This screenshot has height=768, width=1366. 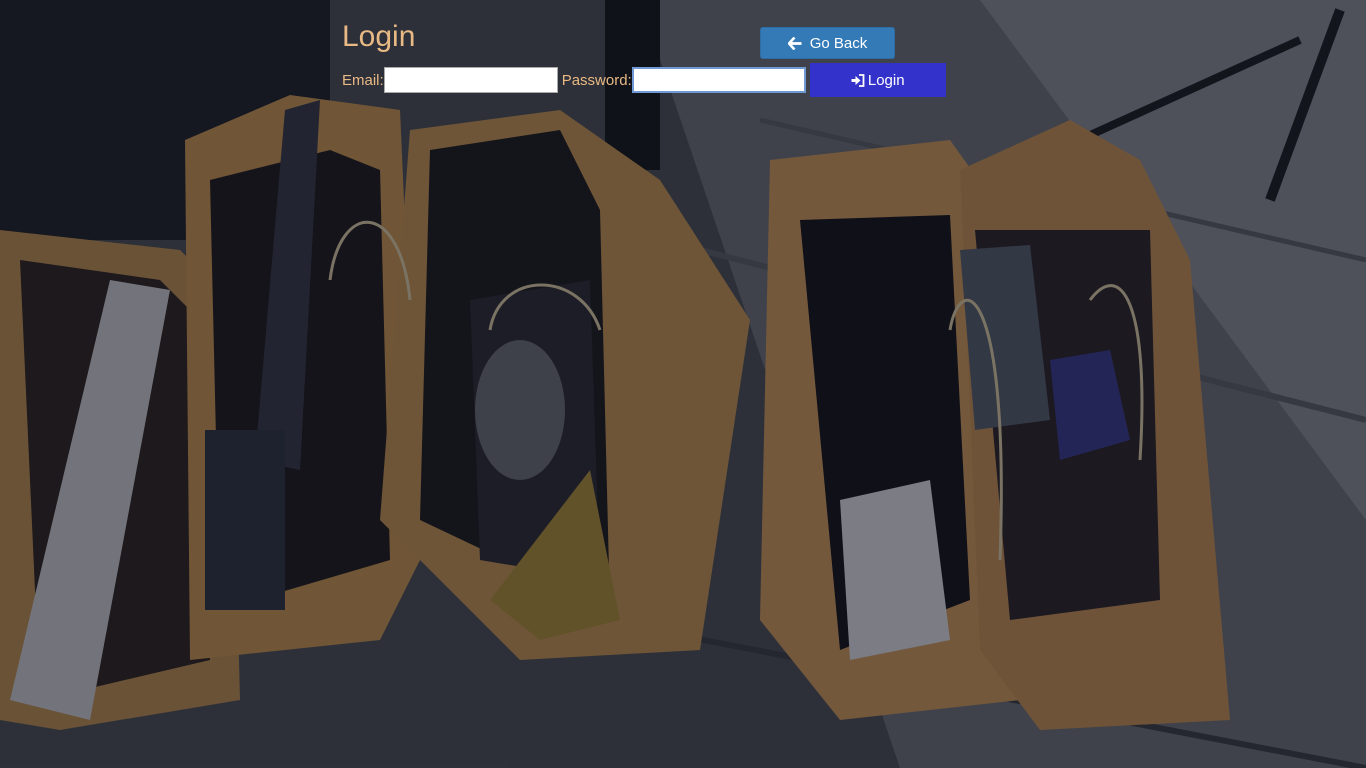 What do you see at coordinates (838, 43) in the screenshot?
I see `go-back-label: Go Back` at bounding box center [838, 43].